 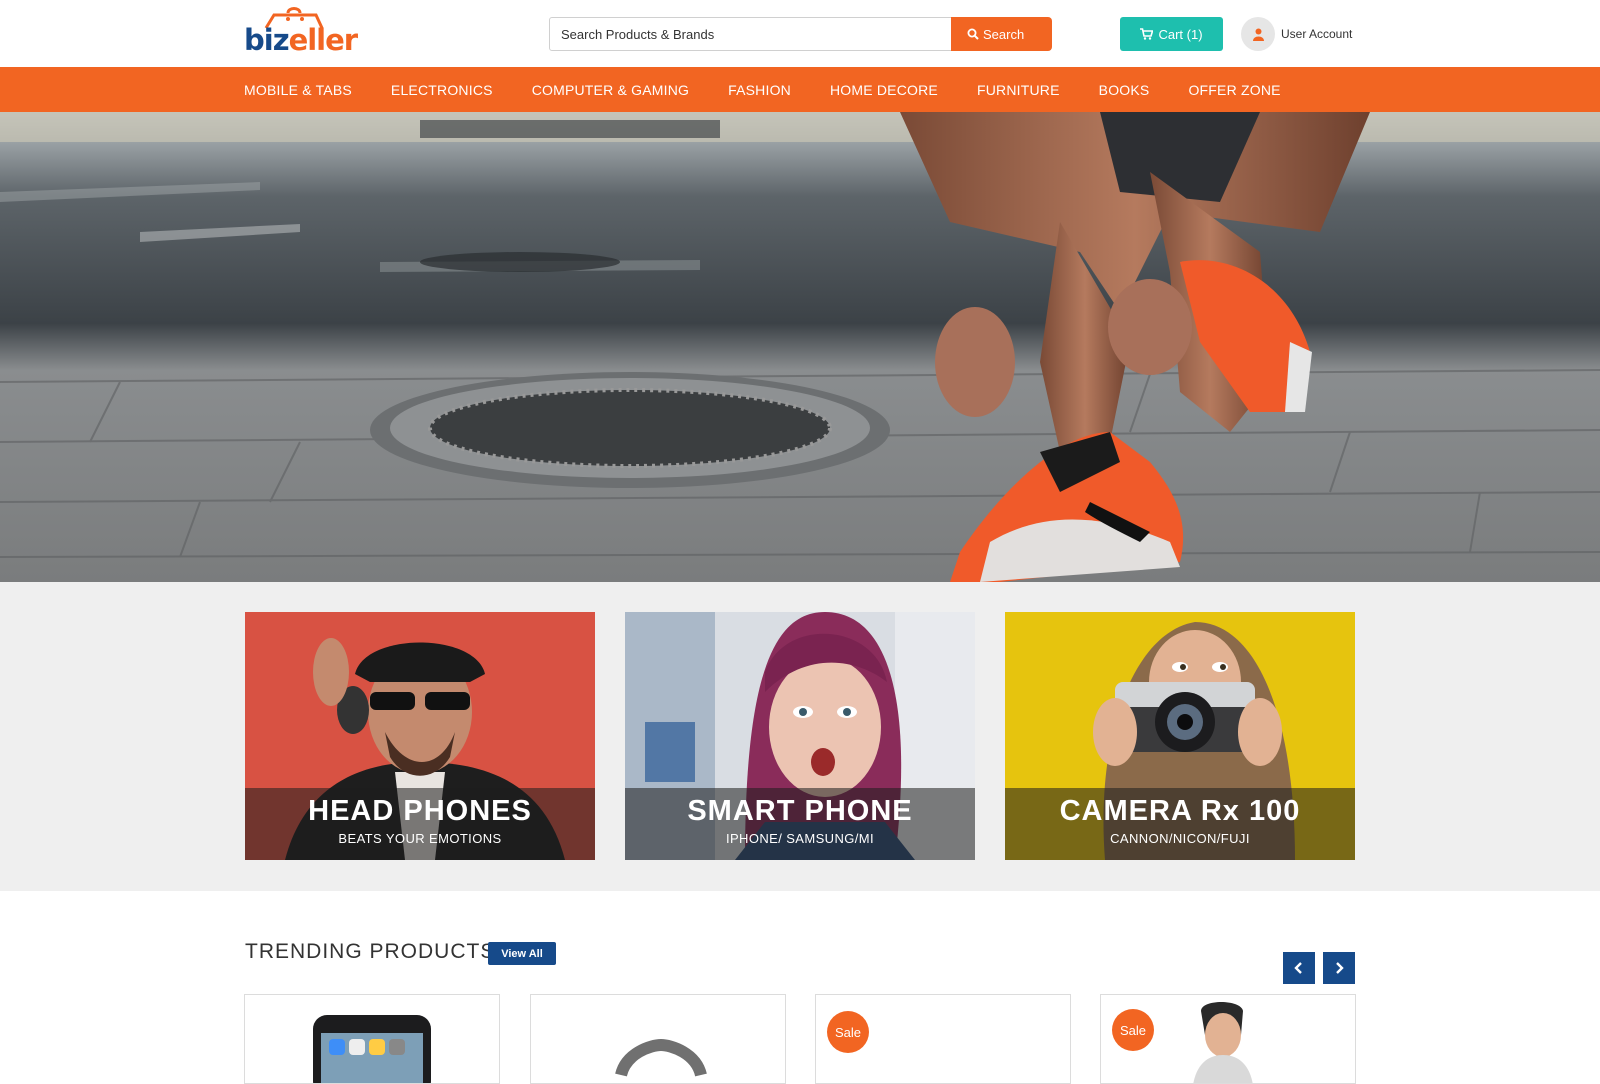 I want to click on chevron-right-icon, so click(x=1340, y=968).